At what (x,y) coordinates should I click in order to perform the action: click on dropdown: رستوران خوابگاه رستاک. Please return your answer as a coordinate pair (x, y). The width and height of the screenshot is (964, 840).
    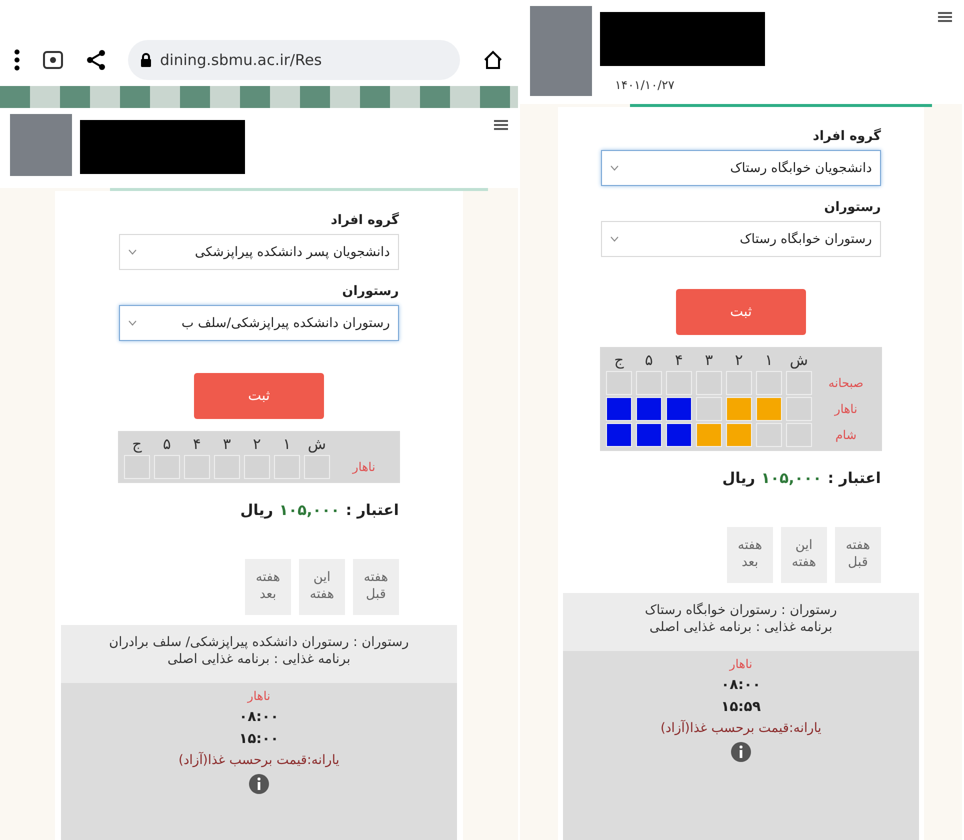
    Looking at the image, I should click on (740, 239).